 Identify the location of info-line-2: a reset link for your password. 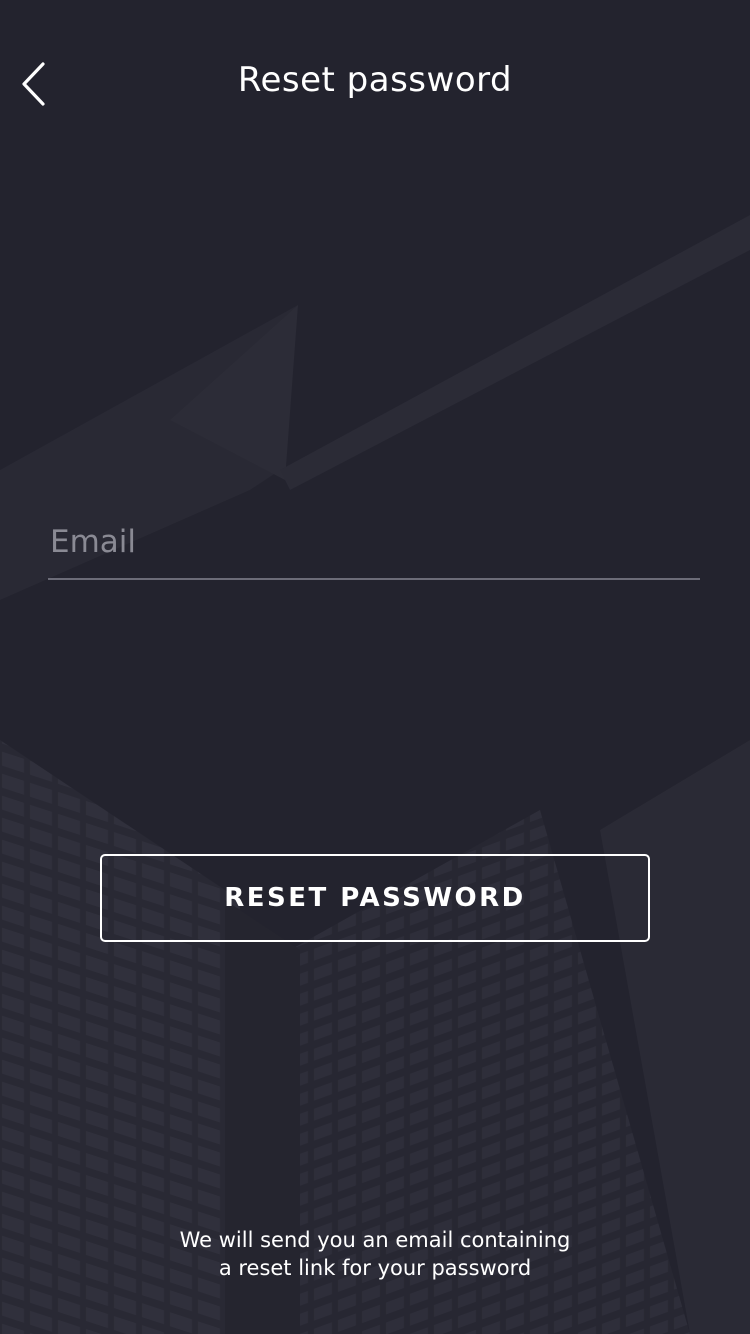
(375, 1268).